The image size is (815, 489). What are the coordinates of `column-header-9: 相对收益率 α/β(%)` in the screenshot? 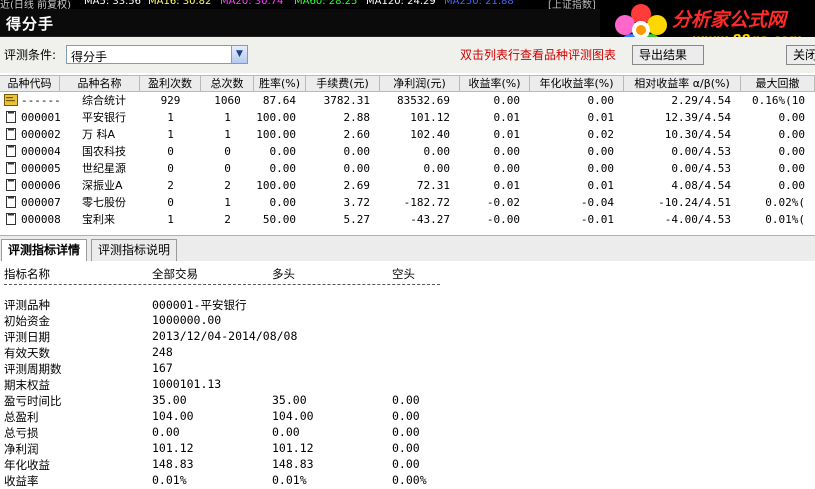 It's located at (682, 83).